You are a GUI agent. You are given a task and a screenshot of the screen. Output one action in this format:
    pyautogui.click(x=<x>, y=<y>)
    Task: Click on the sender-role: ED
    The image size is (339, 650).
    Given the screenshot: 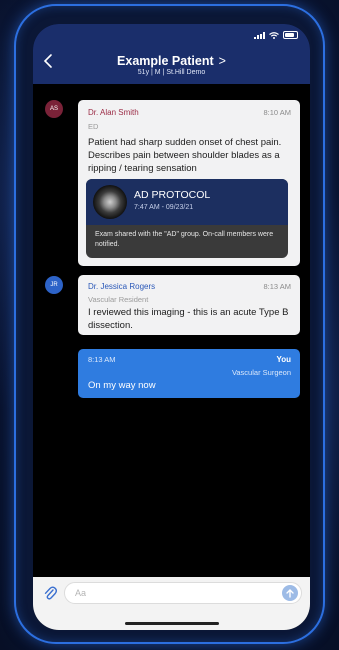 What is the action you would take?
    pyautogui.click(x=93, y=126)
    